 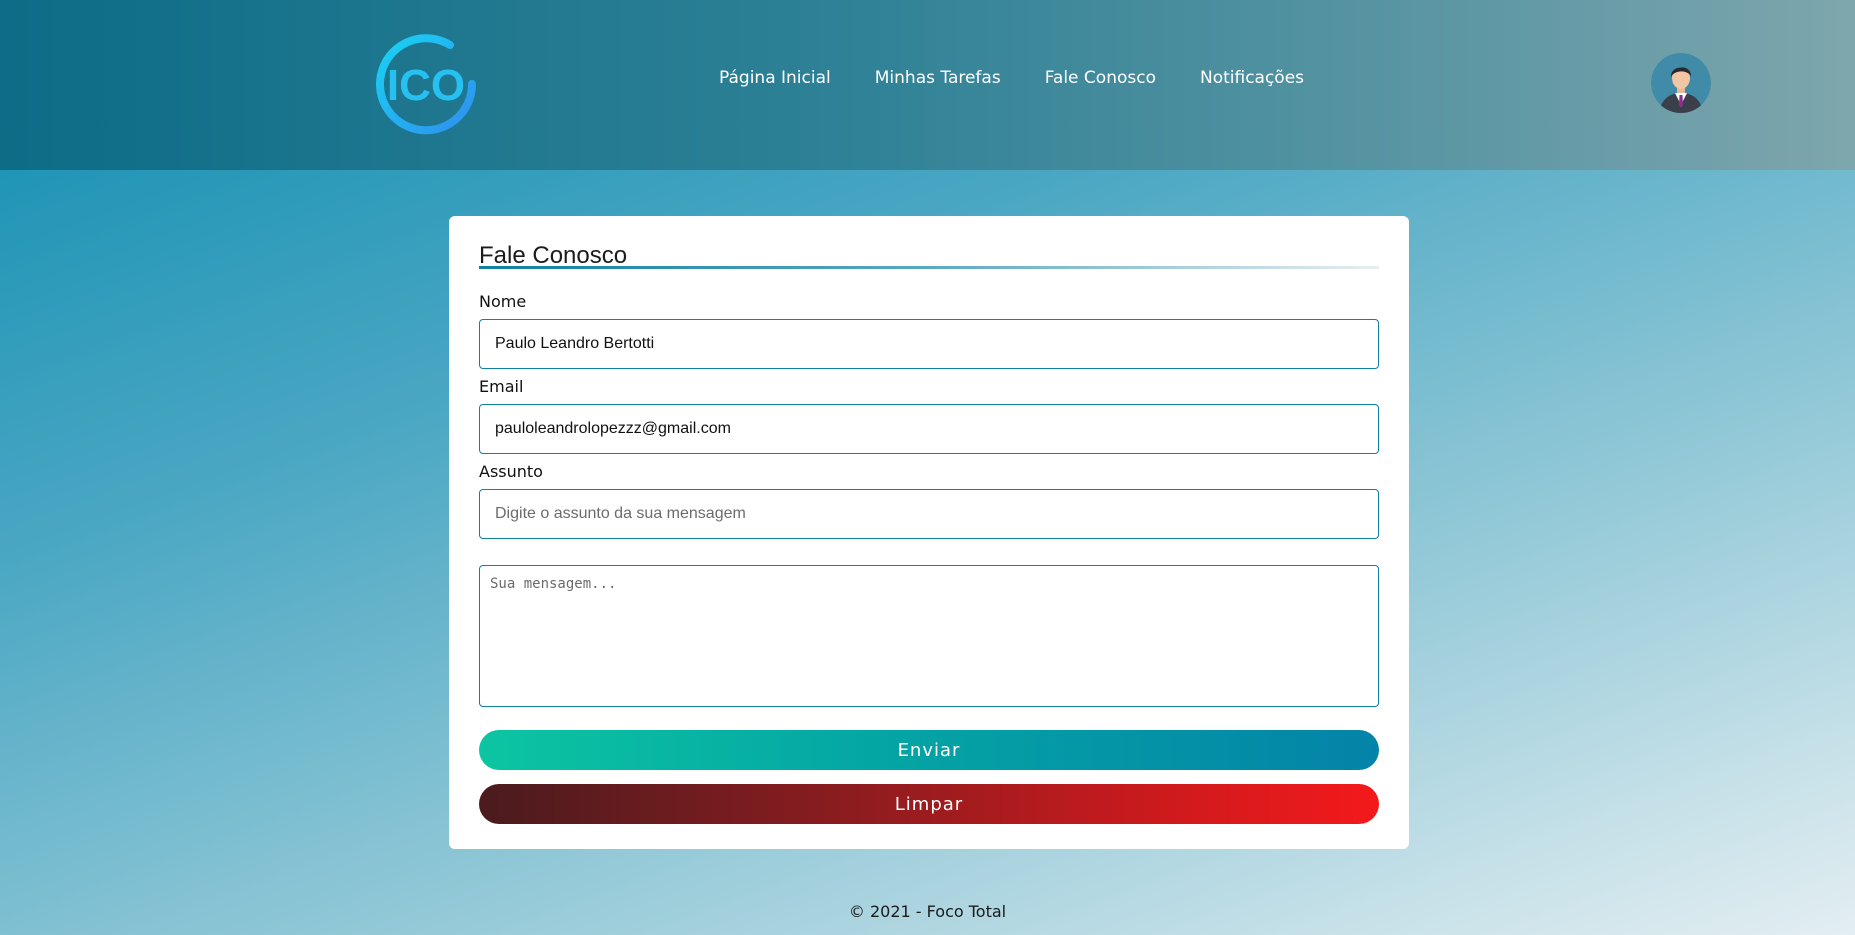 What do you see at coordinates (501, 386) in the screenshot?
I see `email-label: Email` at bounding box center [501, 386].